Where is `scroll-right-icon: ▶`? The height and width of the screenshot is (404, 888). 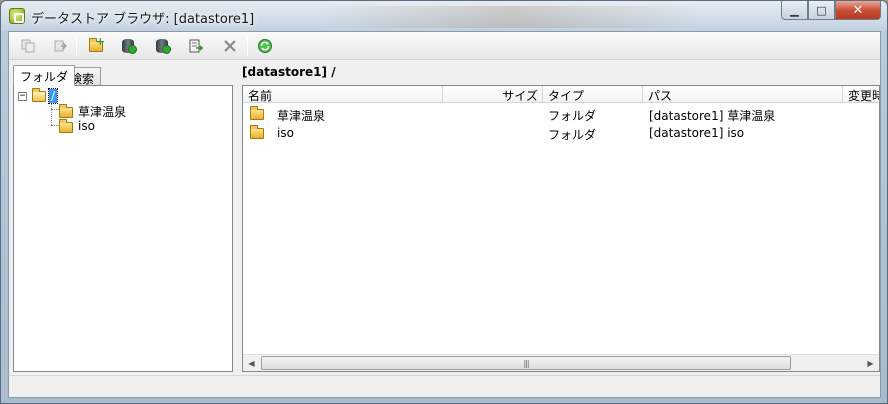 scroll-right-icon: ▶ is located at coordinates (870, 363).